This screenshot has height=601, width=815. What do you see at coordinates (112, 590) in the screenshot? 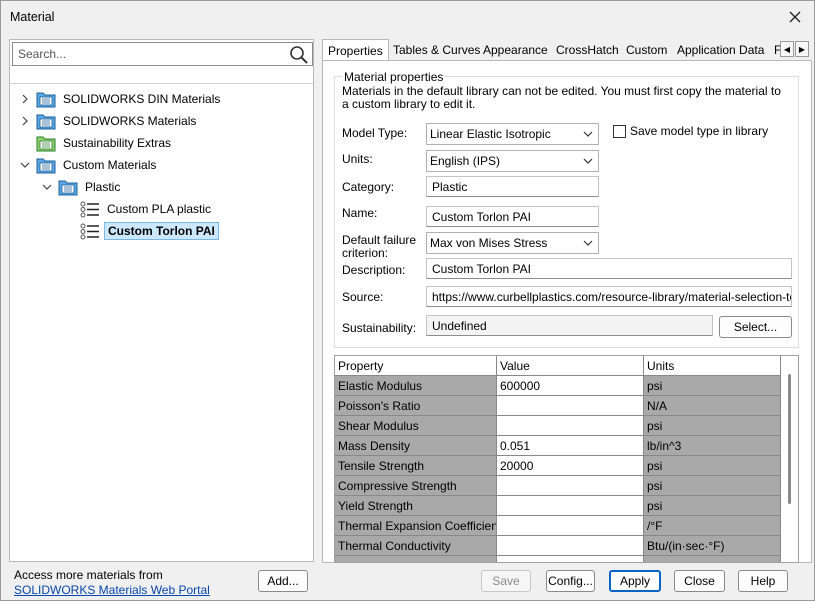
I see `web-portal-link: SOLIDWORKS Materials Web Portal` at bounding box center [112, 590].